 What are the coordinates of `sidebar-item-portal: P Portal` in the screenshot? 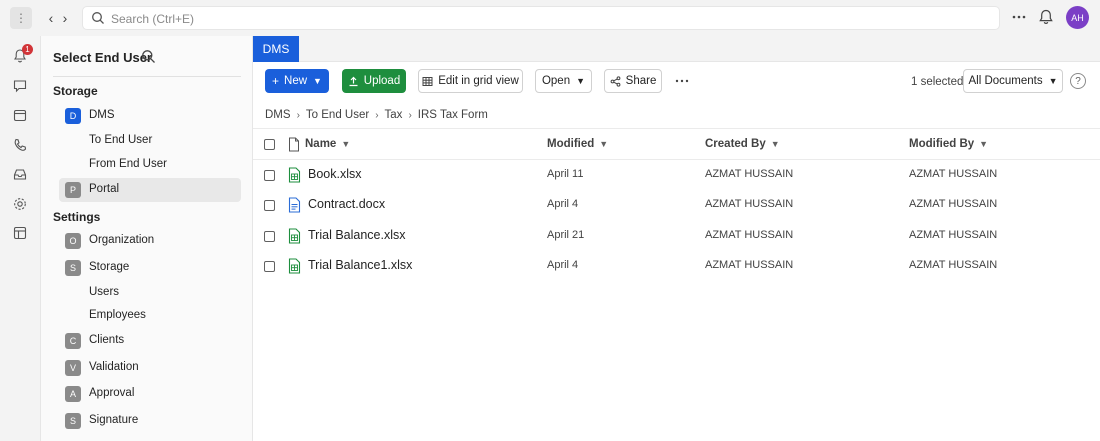 It's located at (150, 190).